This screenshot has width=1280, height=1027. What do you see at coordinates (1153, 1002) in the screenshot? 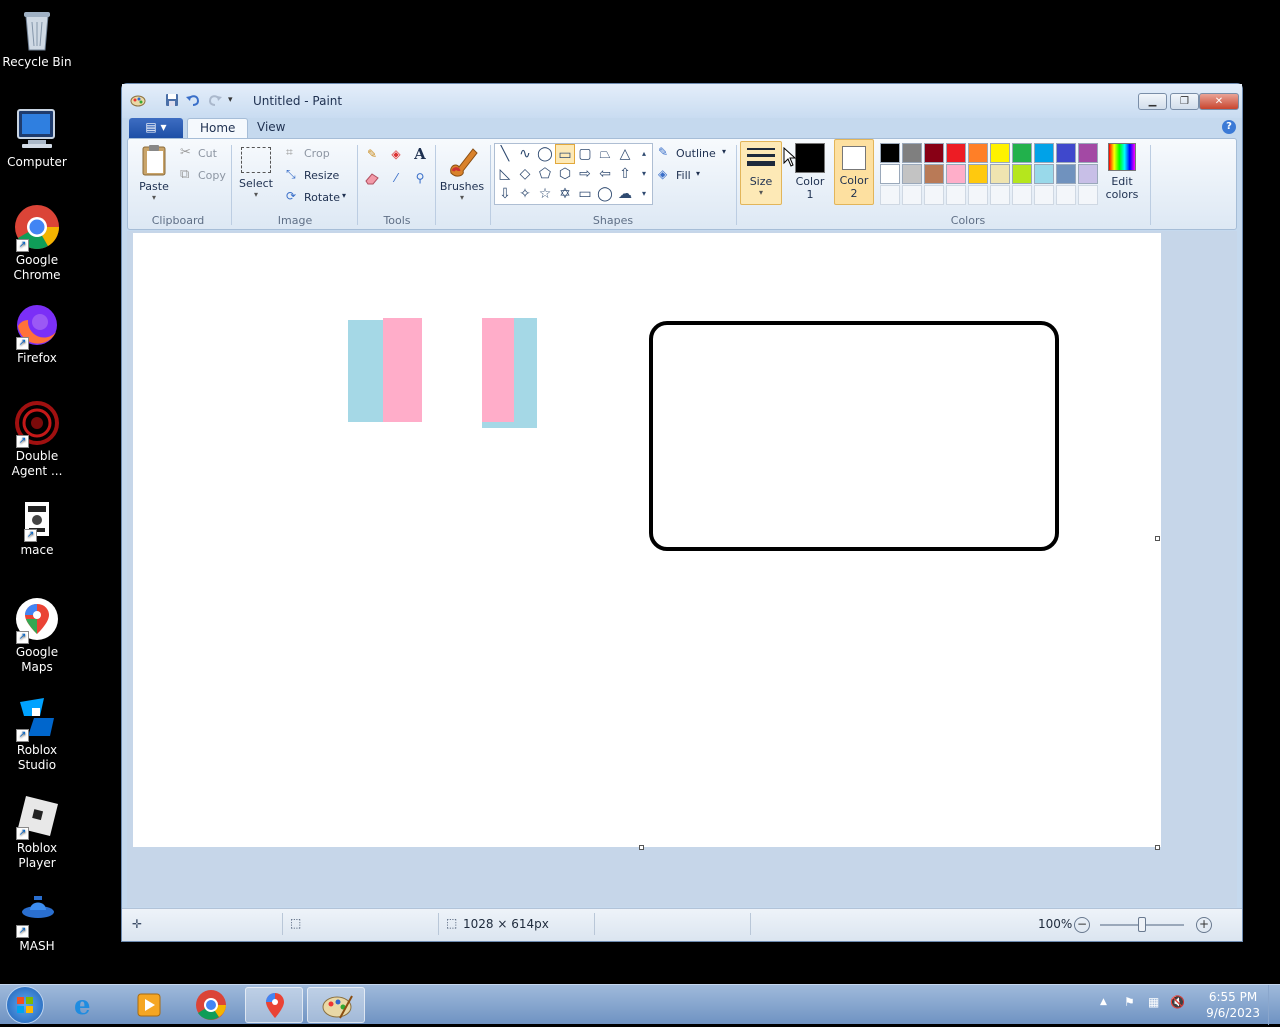
I see `network-icon: ▦` at bounding box center [1153, 1002].